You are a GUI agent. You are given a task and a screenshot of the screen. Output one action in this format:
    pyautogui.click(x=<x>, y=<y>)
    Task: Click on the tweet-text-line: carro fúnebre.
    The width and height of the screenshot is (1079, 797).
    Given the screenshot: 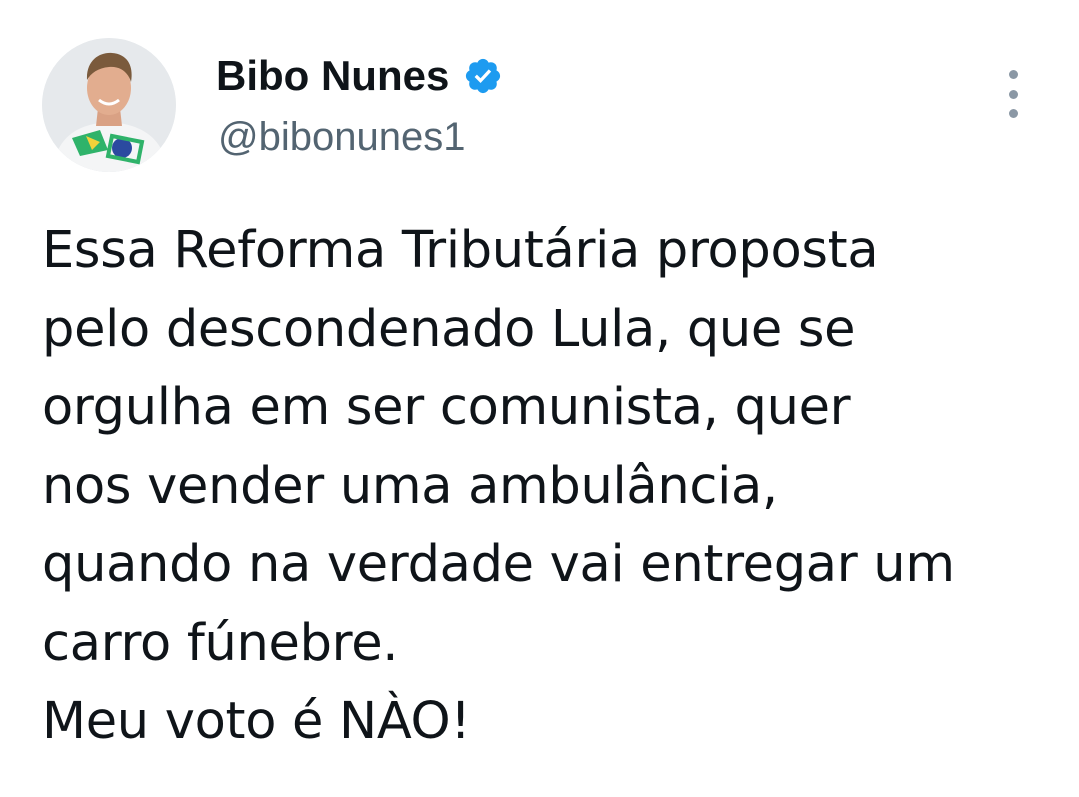 What is the action you would take?
    pyautogui.click(x=220, y=643)
    